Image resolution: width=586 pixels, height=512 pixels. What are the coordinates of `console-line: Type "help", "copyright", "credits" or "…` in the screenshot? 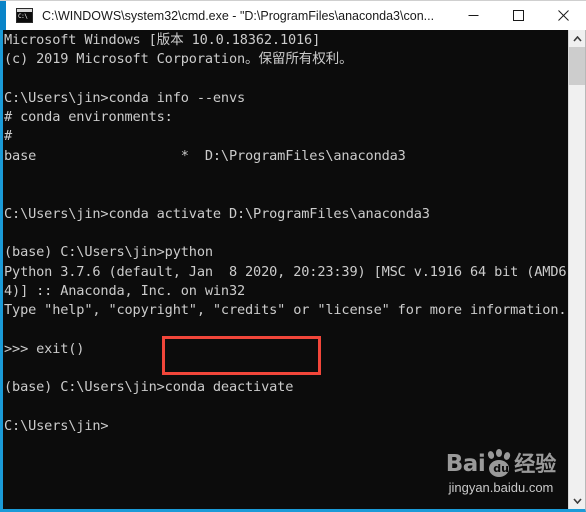 It's located at (285, 310).